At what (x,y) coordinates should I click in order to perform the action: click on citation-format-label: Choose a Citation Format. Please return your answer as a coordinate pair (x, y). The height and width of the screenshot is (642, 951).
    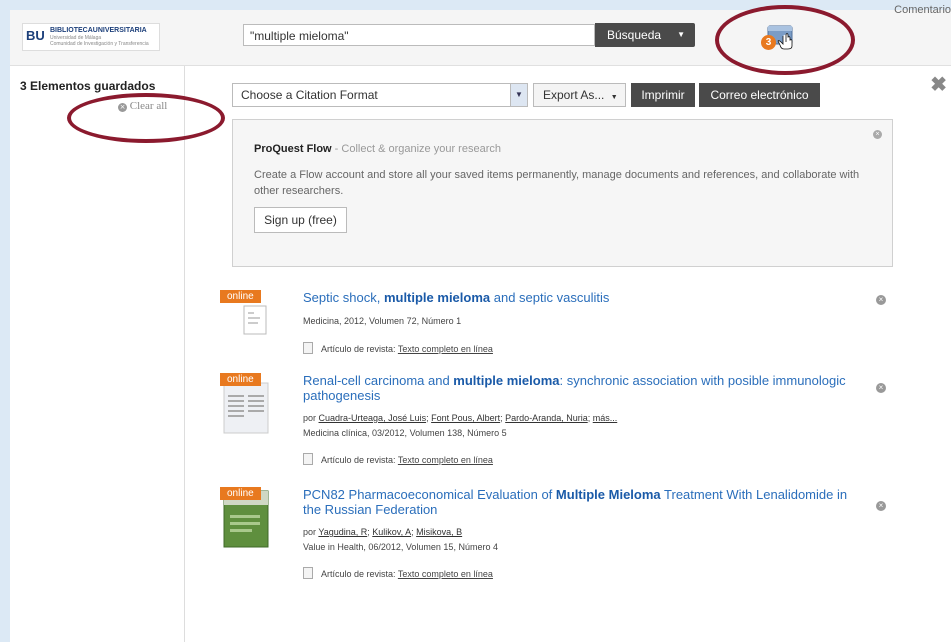
    Looking at the image, I should click on (309, 95).